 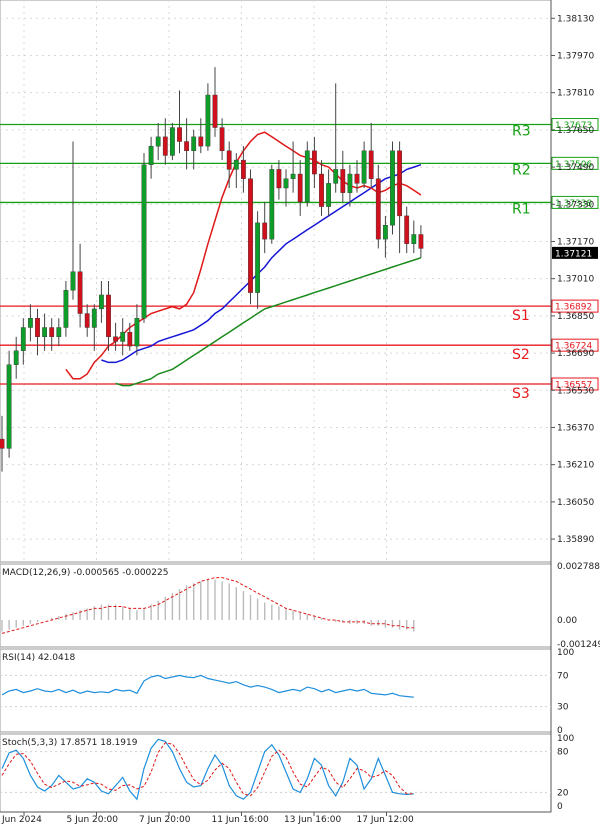 I want to click on price-tick-label: 1.36850, so click(x=575, y=317).